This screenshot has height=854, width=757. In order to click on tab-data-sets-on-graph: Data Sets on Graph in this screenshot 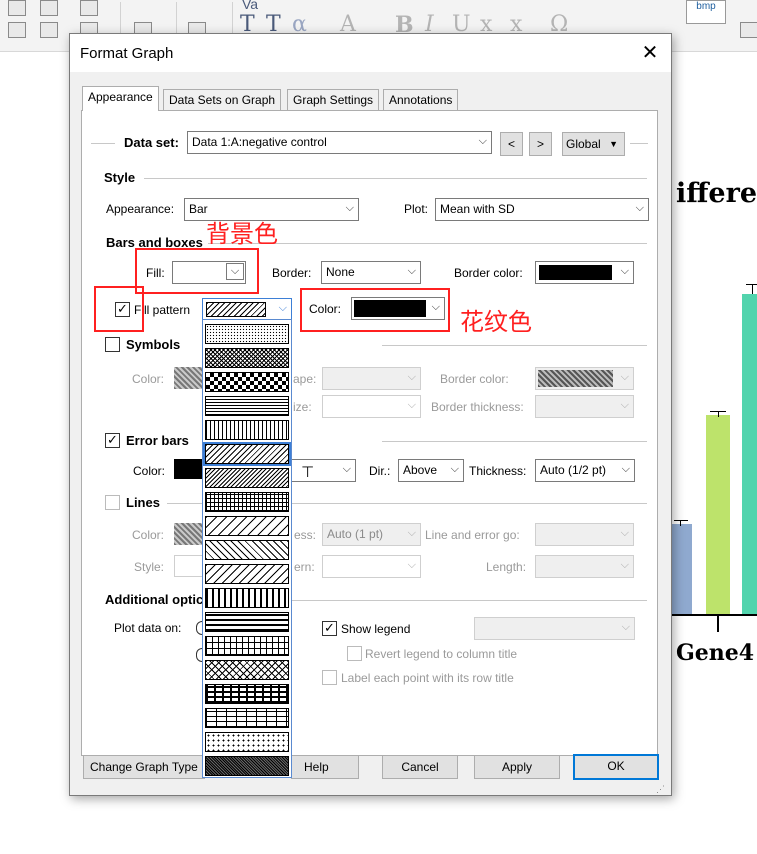, I will do `click(222, 99)`.